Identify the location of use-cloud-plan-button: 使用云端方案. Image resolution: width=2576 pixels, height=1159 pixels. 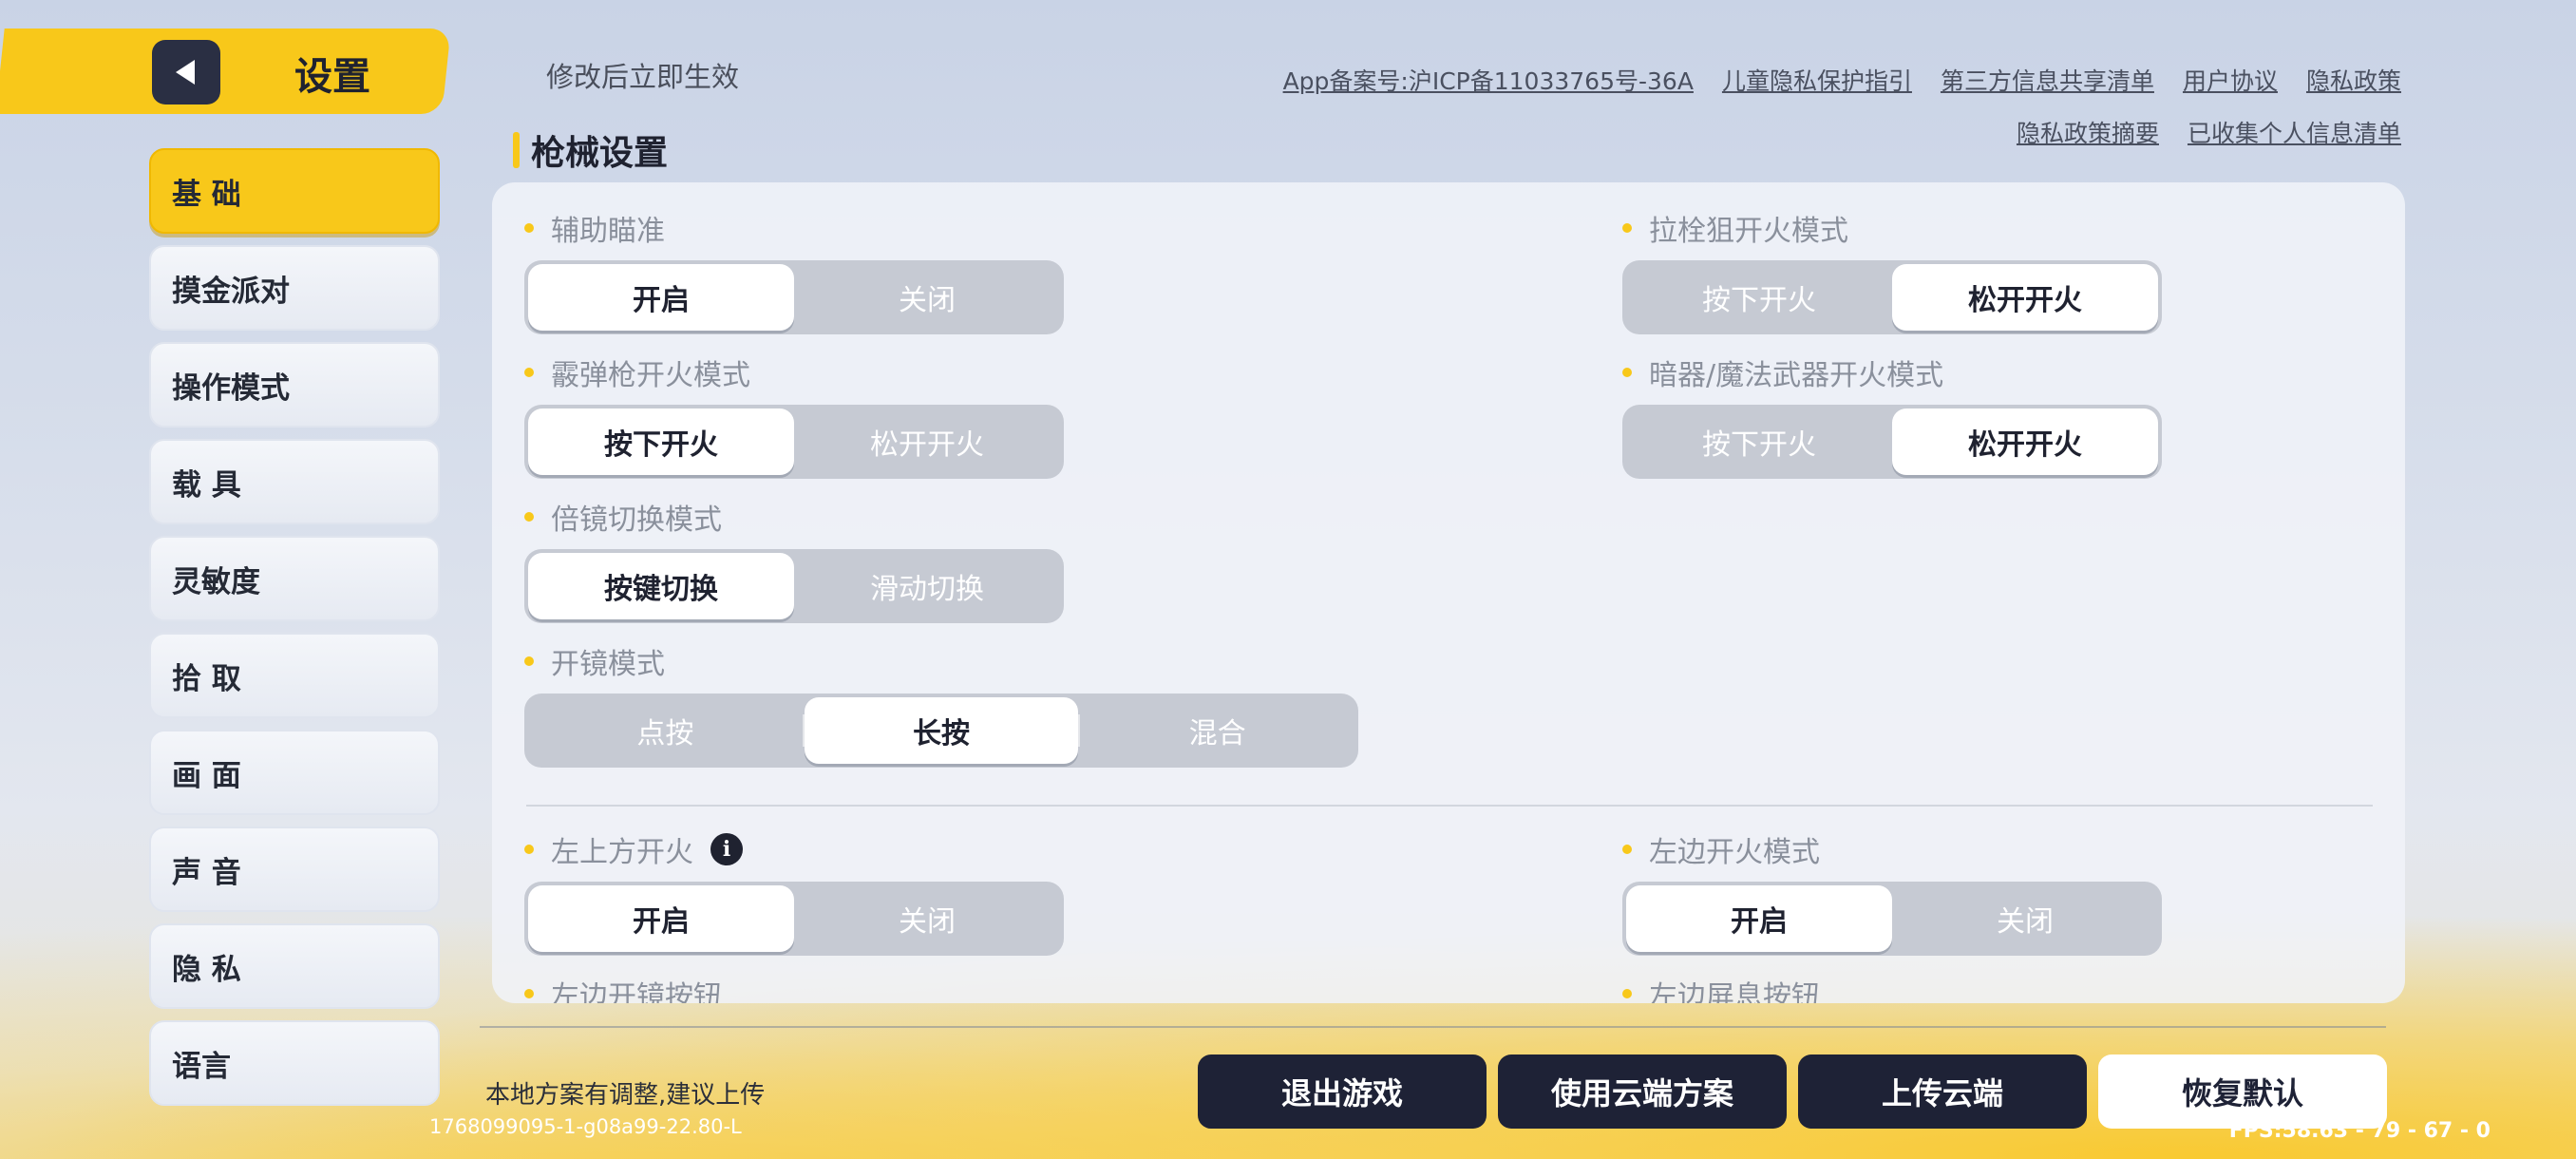
(1642, 1091).